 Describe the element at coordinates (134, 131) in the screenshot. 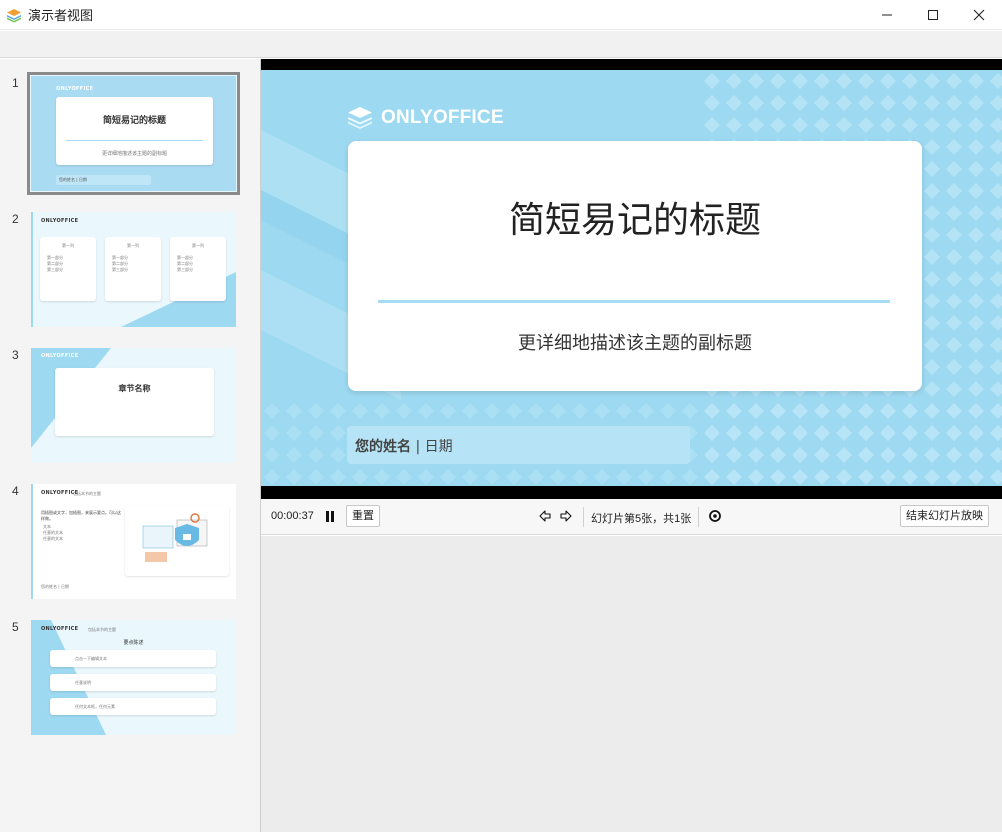

I see `thumbnail-title-card: 简短易记的标题 更详细地描述该主题的副标题` at that location.